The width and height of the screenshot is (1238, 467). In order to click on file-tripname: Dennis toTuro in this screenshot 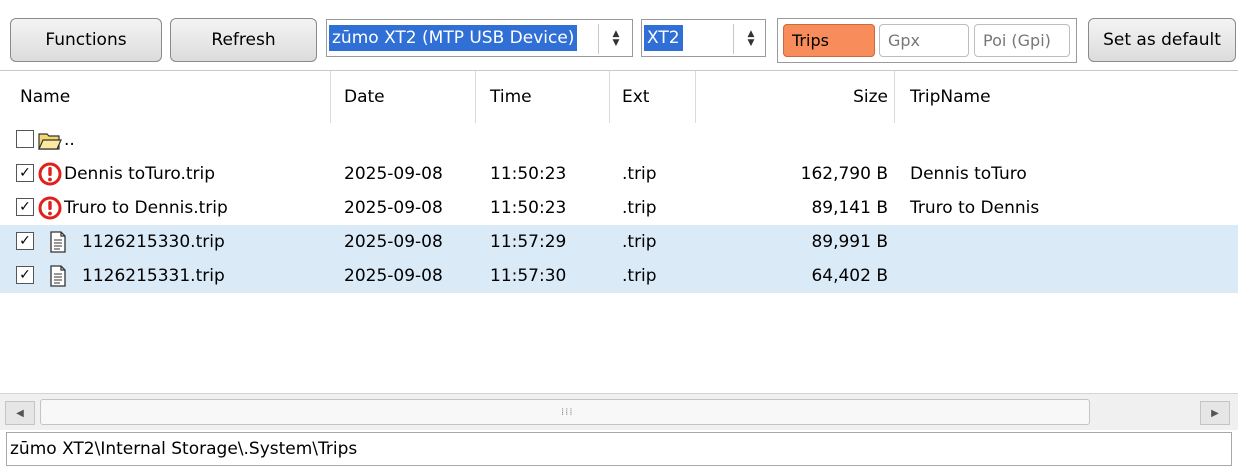, I will do `click(968, 174)`.